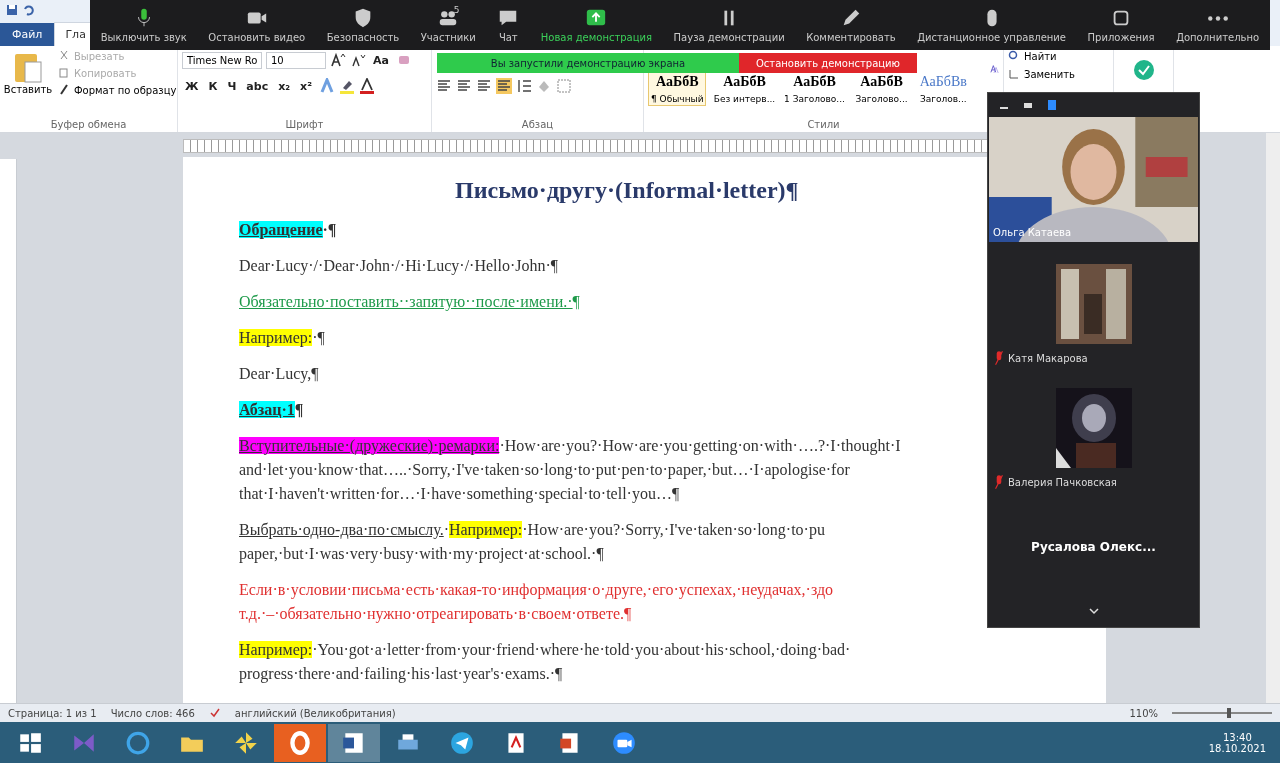 This screenshot has height=763, width=1280. What do you see at coordinates (1218, 25) in the screenshot?
I see `meeting-control: Дополнительно` at bounding box center [1218, 25].